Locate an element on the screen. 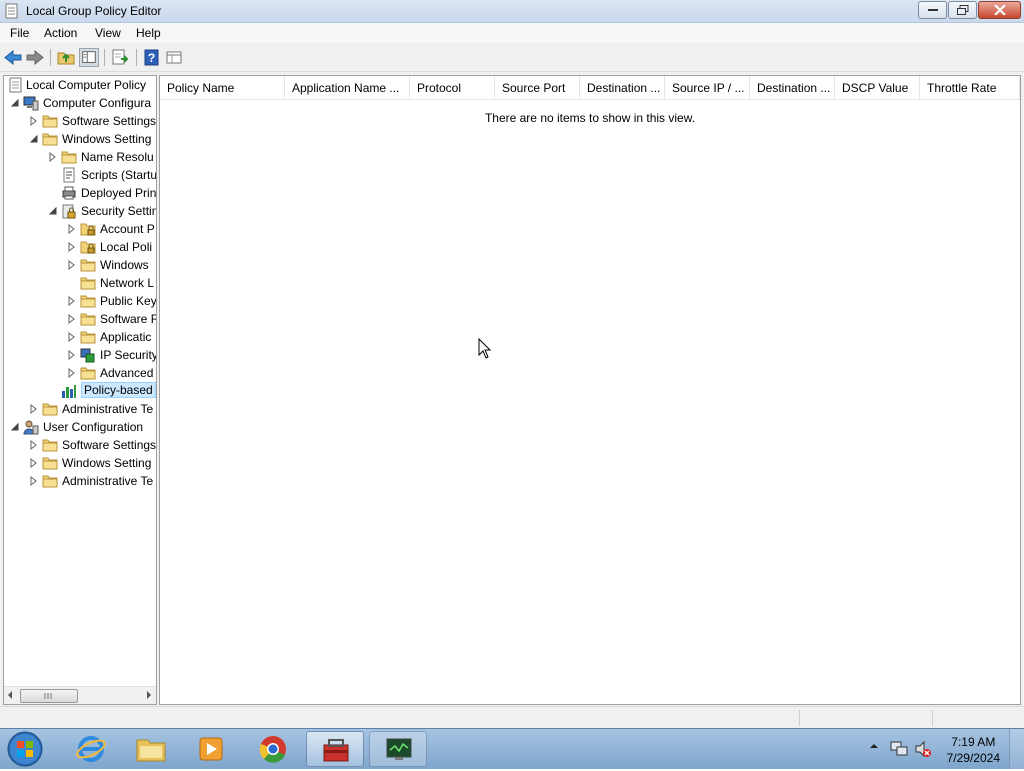  tree-item: Security Settin is located at coordinates (80, 211).